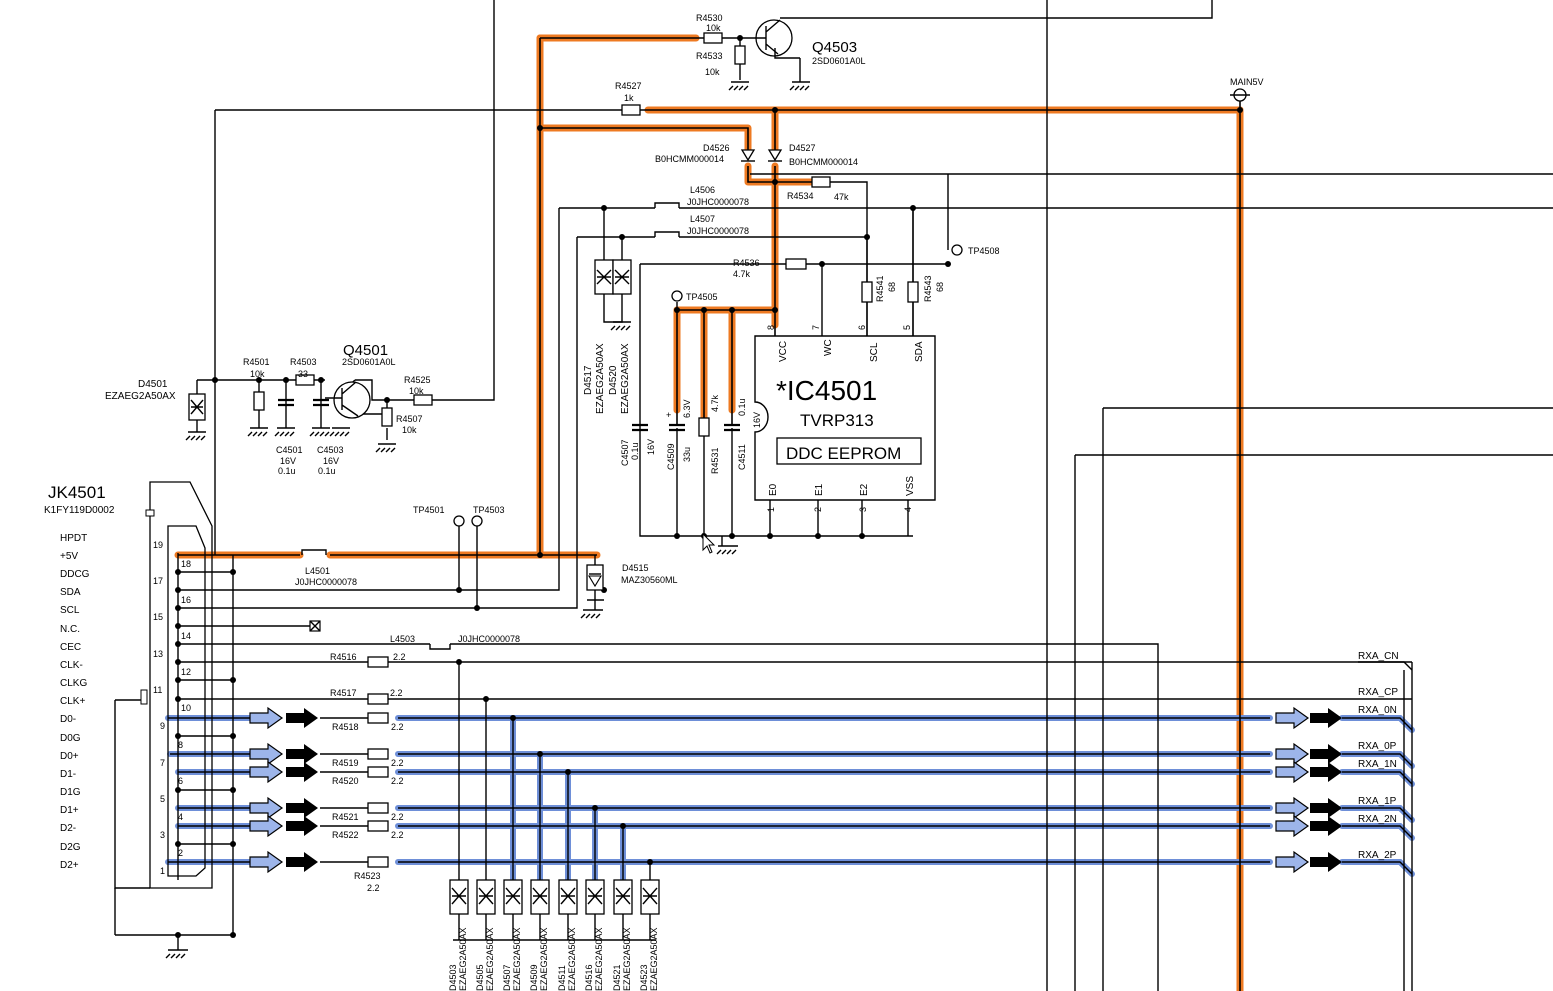  I want to click on jk-sig-d2g: D2G, so click(70, 847).